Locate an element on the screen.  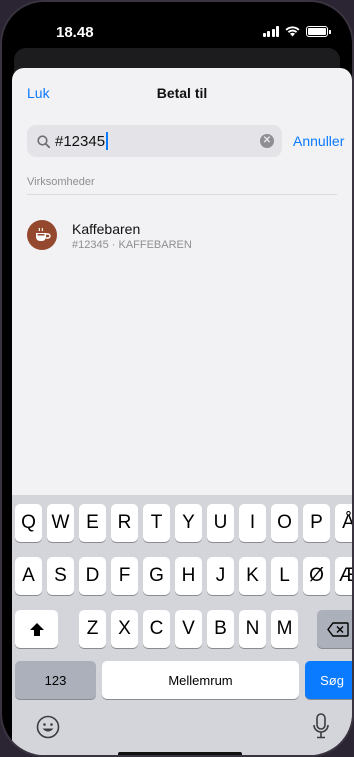
cellular-signal-icon is located at coordinates (270, 31).